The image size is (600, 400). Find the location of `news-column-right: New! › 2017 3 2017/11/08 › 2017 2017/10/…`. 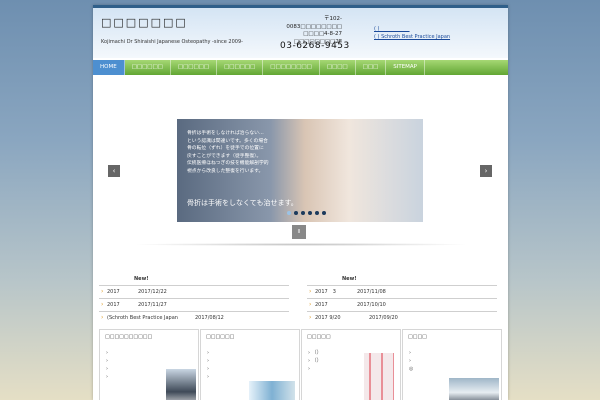

news-column-right: New! › 2017 3 2017/11/08 › 2017 2017/10/… is located at coordinates (402, 300).